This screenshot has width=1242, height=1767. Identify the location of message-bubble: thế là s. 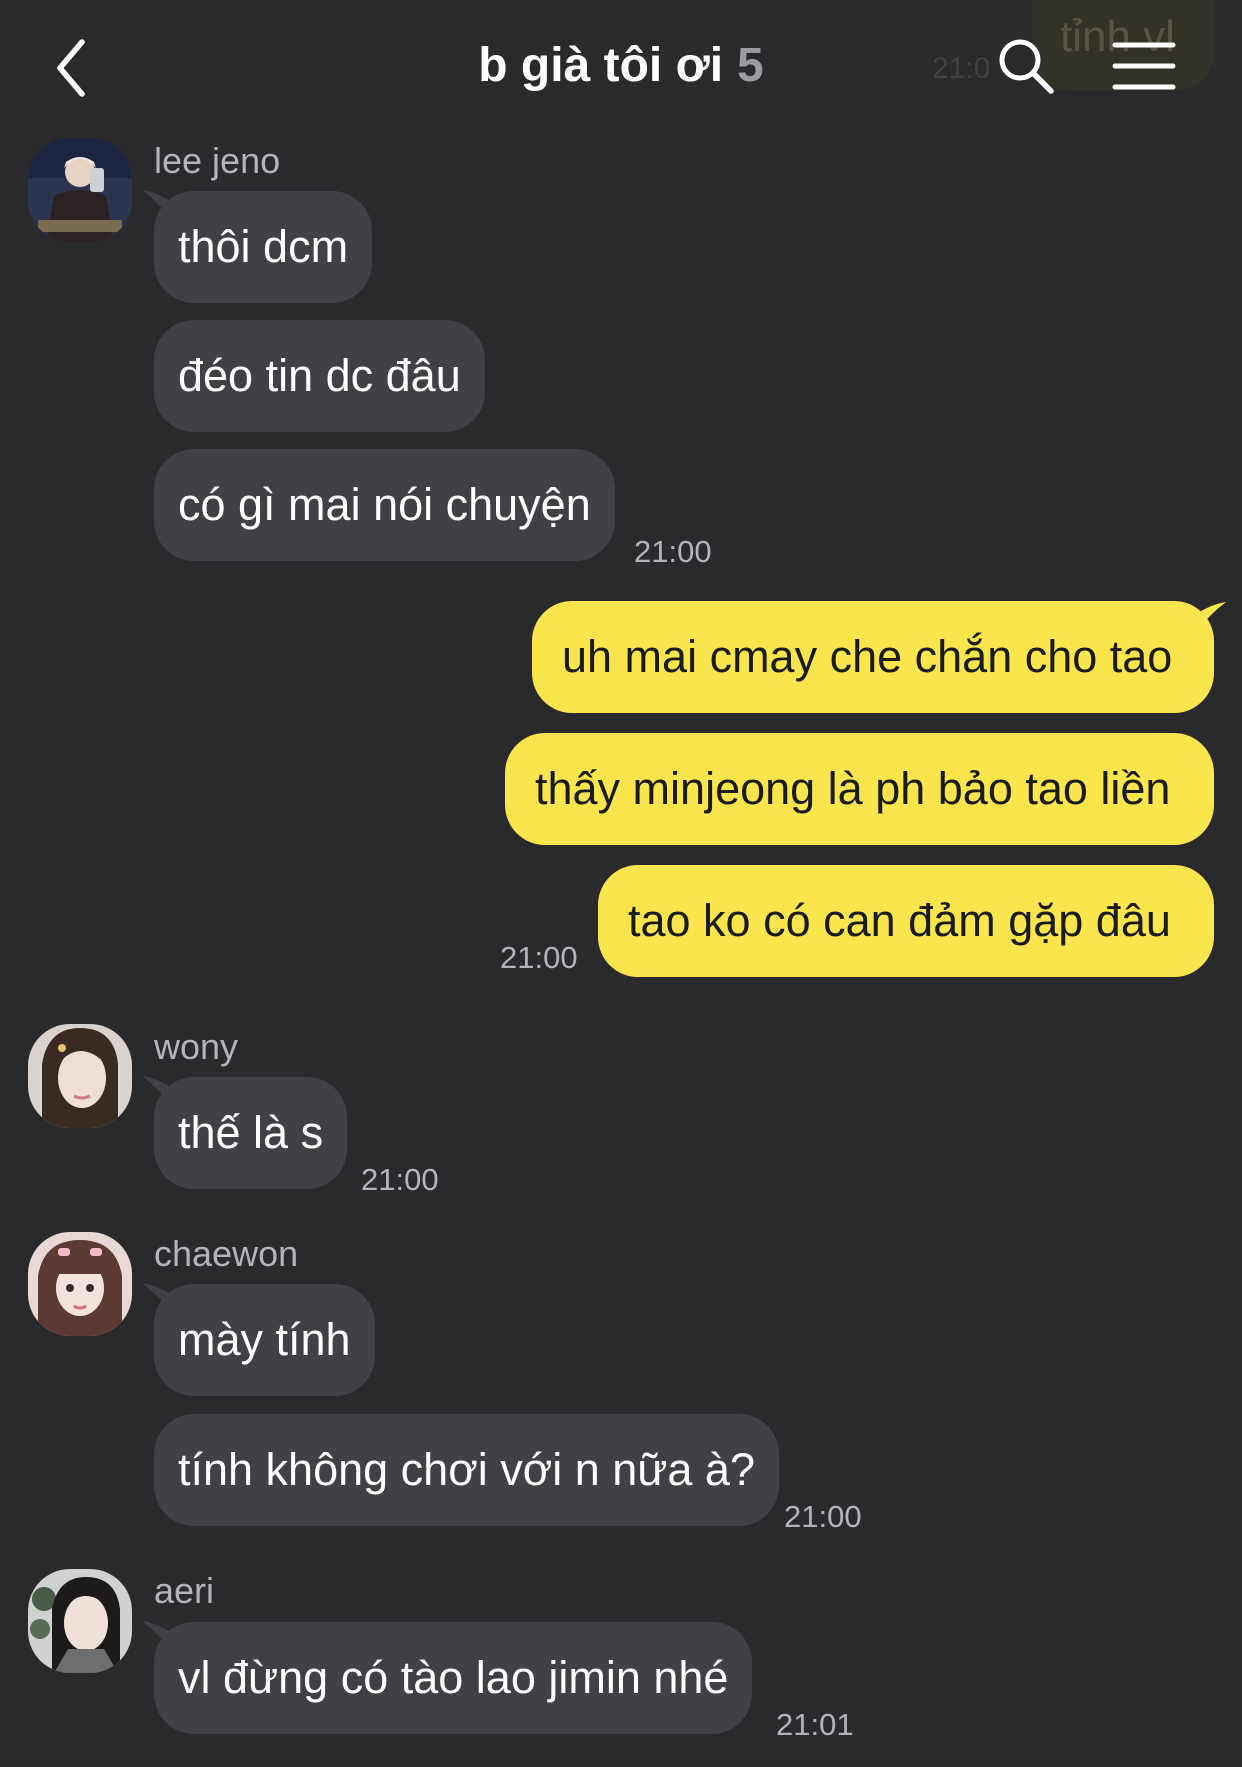
(251, 1133).